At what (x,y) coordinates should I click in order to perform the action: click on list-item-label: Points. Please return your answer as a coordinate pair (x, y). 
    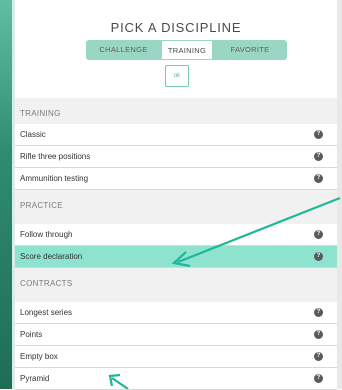
    Looking at the image, I should click on (31, 334).